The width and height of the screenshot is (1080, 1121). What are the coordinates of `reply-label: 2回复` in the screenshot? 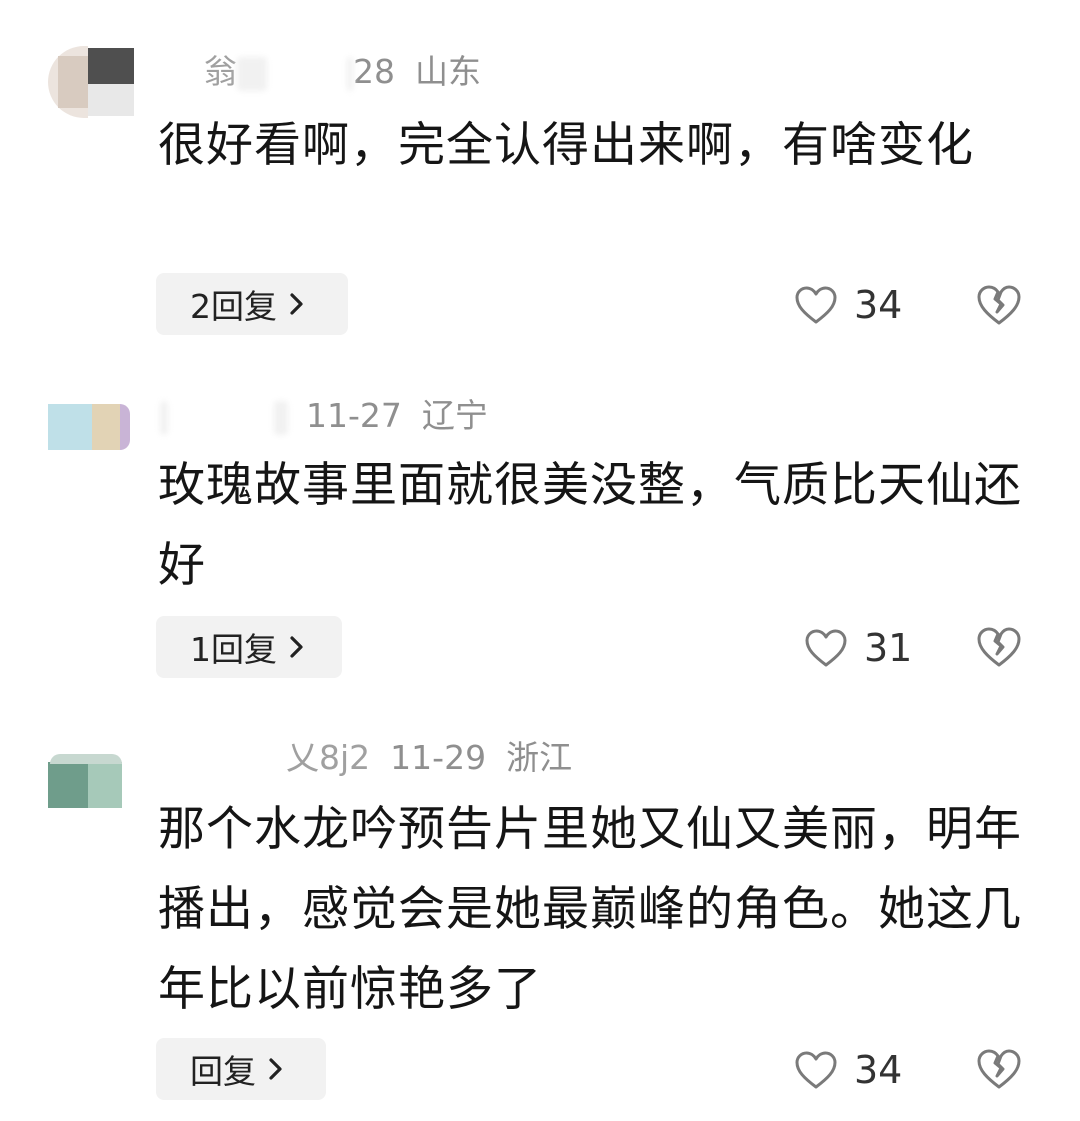 It's located at (233, 306).